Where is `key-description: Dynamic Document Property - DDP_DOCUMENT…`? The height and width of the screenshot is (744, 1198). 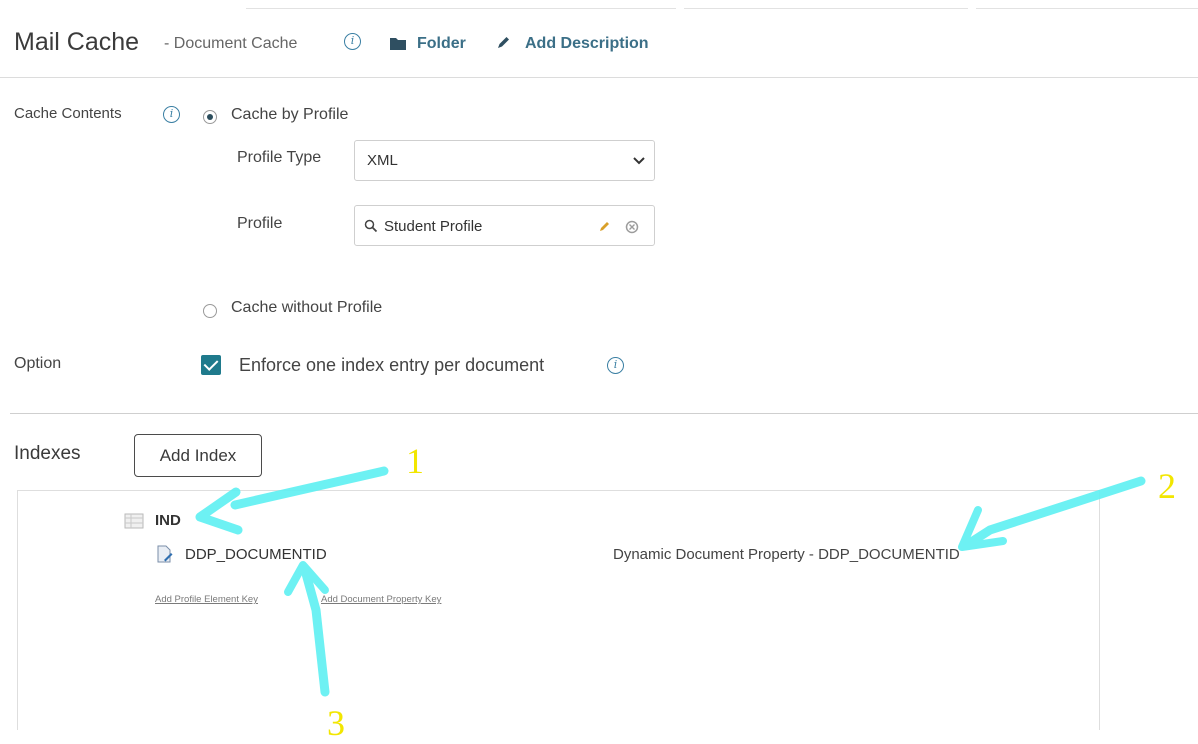
key-description: Dynamic Document Property - DDP_DOCUMENT… is located at coordinates (786, 554).